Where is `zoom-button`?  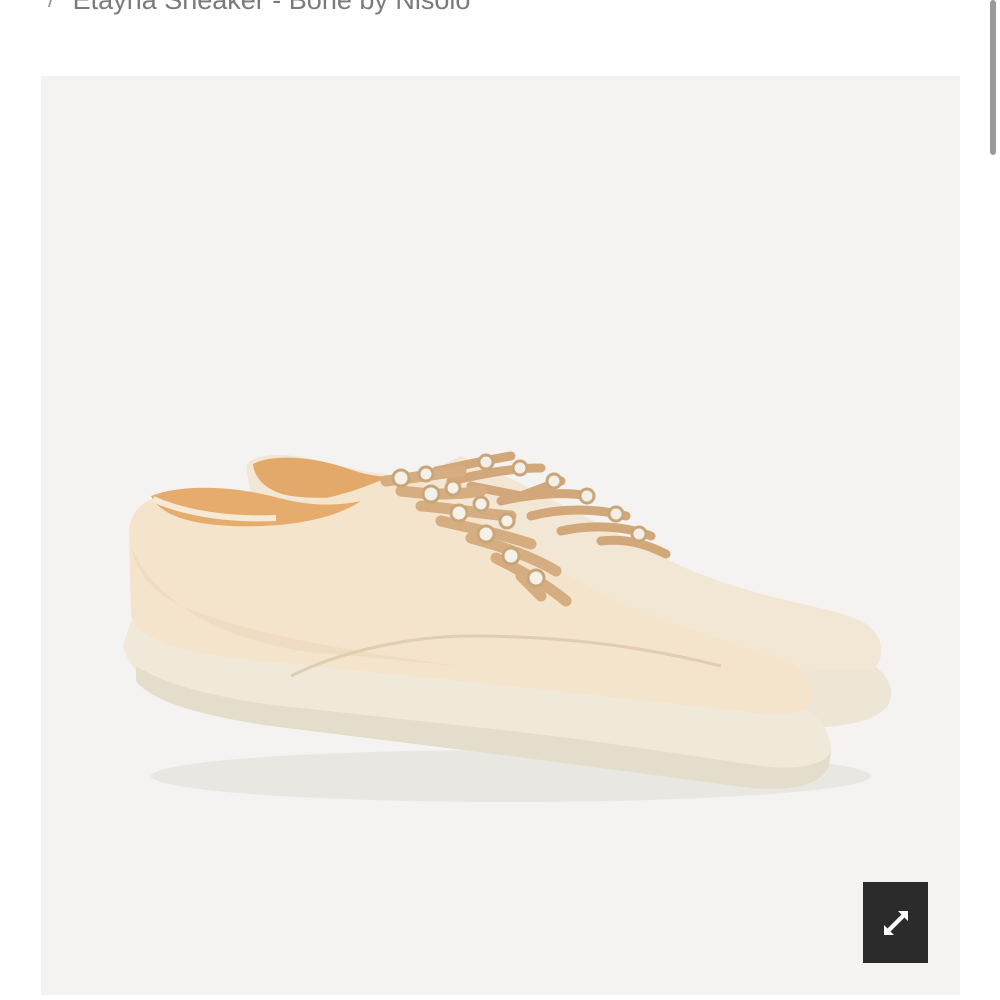
zoom-button is located at coordinates (895, 922).